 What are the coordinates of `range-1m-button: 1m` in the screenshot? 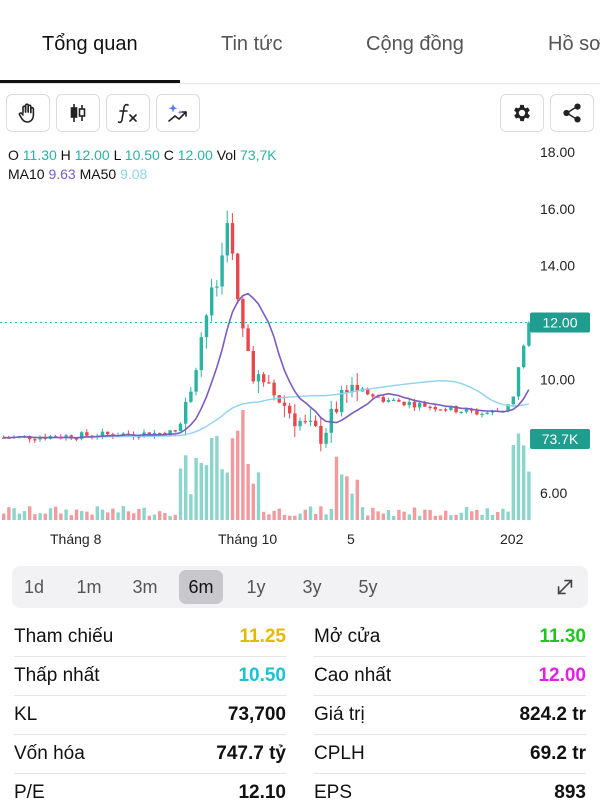 It's located at (89, 587).